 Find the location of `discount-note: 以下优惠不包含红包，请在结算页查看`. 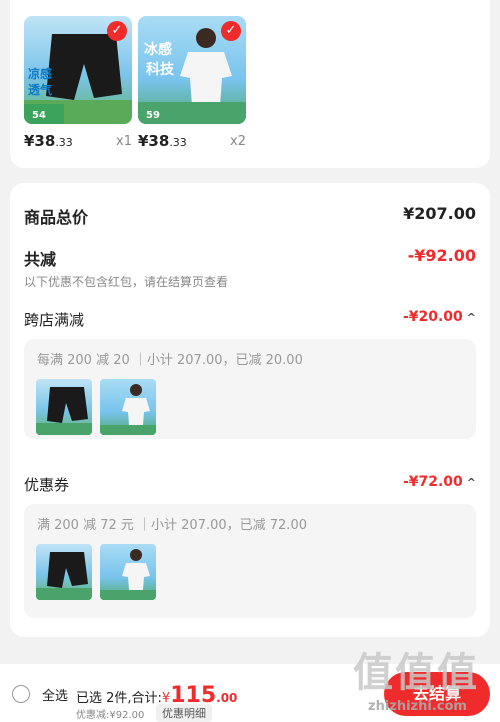

discount-note: 以下优惠不包含红包，请在结算页查看 is located at coordinates (126, 282).